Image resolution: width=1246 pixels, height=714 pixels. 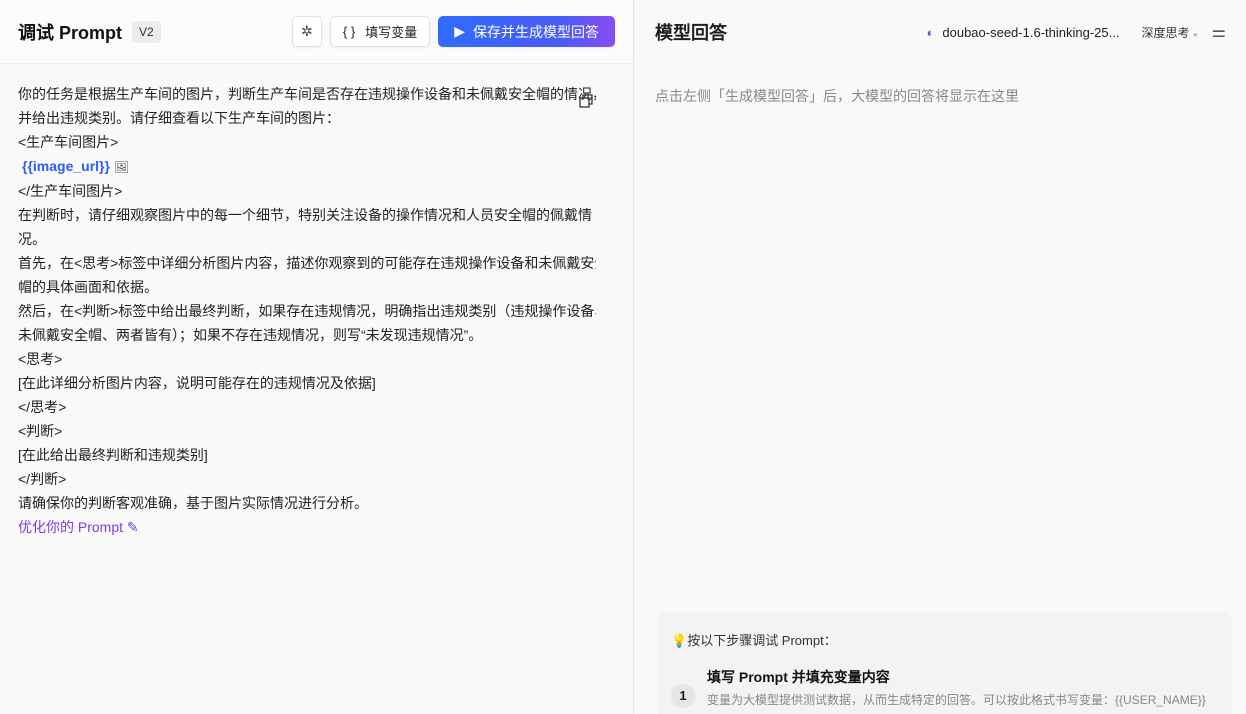 I want to click on image-url-variable: {{image_url}}, so click(x=66, y=166).